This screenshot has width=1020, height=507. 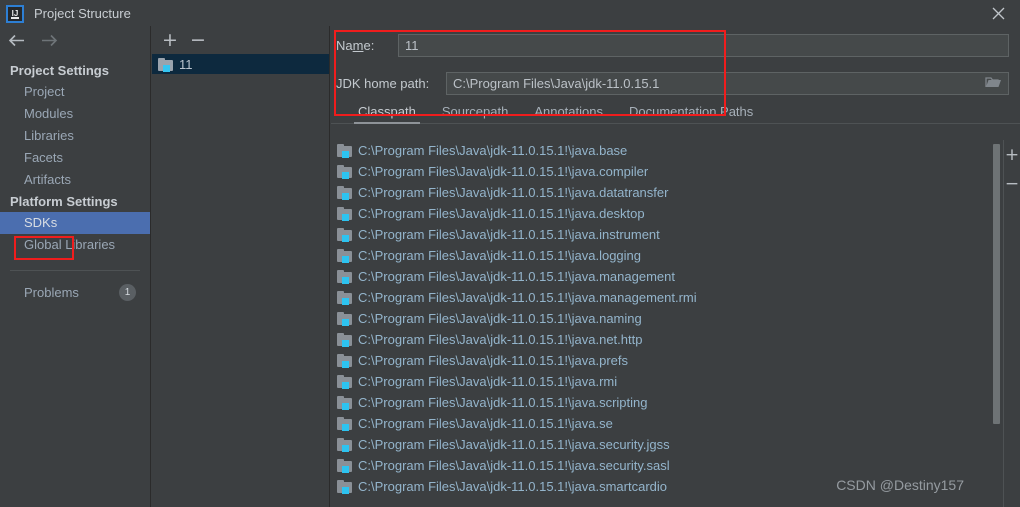 What do you see at coordinates (1012, 155) in the screenshot?
I see `add-classpath-button: +` at bounding box center [1012, 155].